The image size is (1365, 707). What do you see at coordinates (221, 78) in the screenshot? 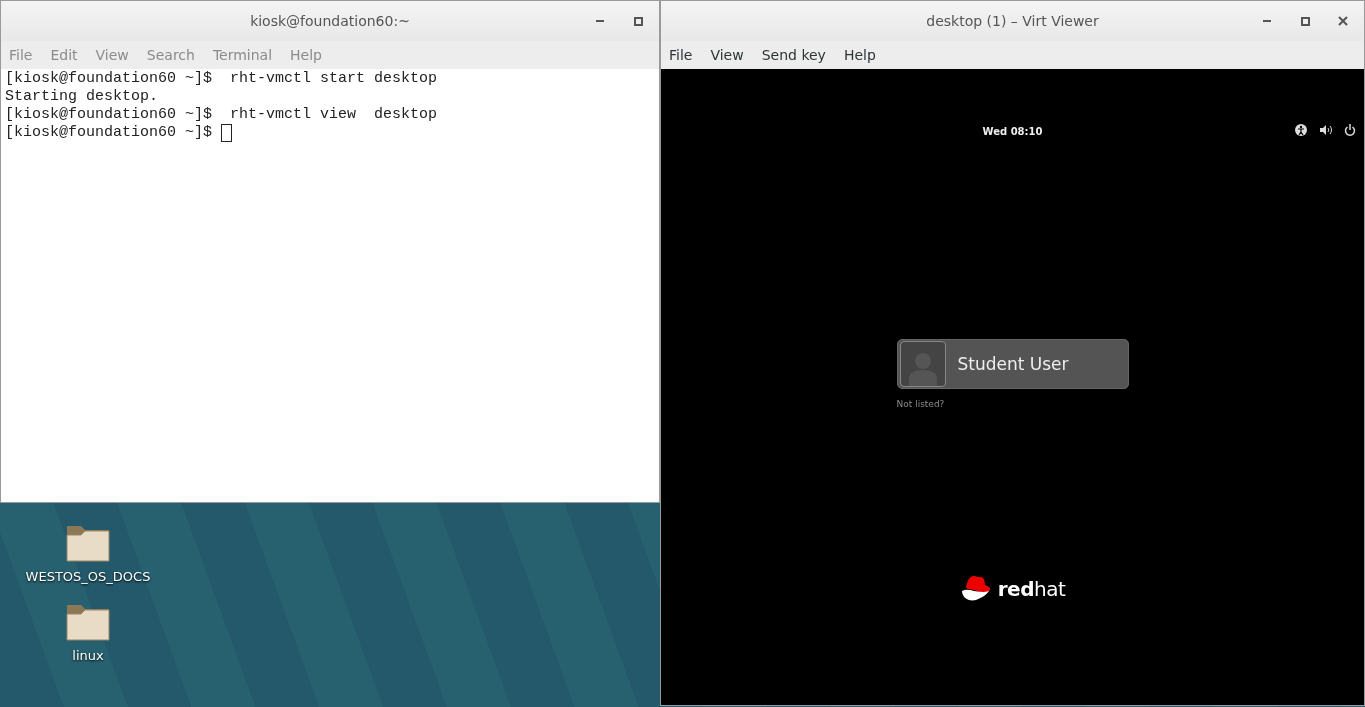
I see `terminal-line: [kiosk@foundation60 ~]$ rht-vmctl start desktop` at bounding box center [221, 78].